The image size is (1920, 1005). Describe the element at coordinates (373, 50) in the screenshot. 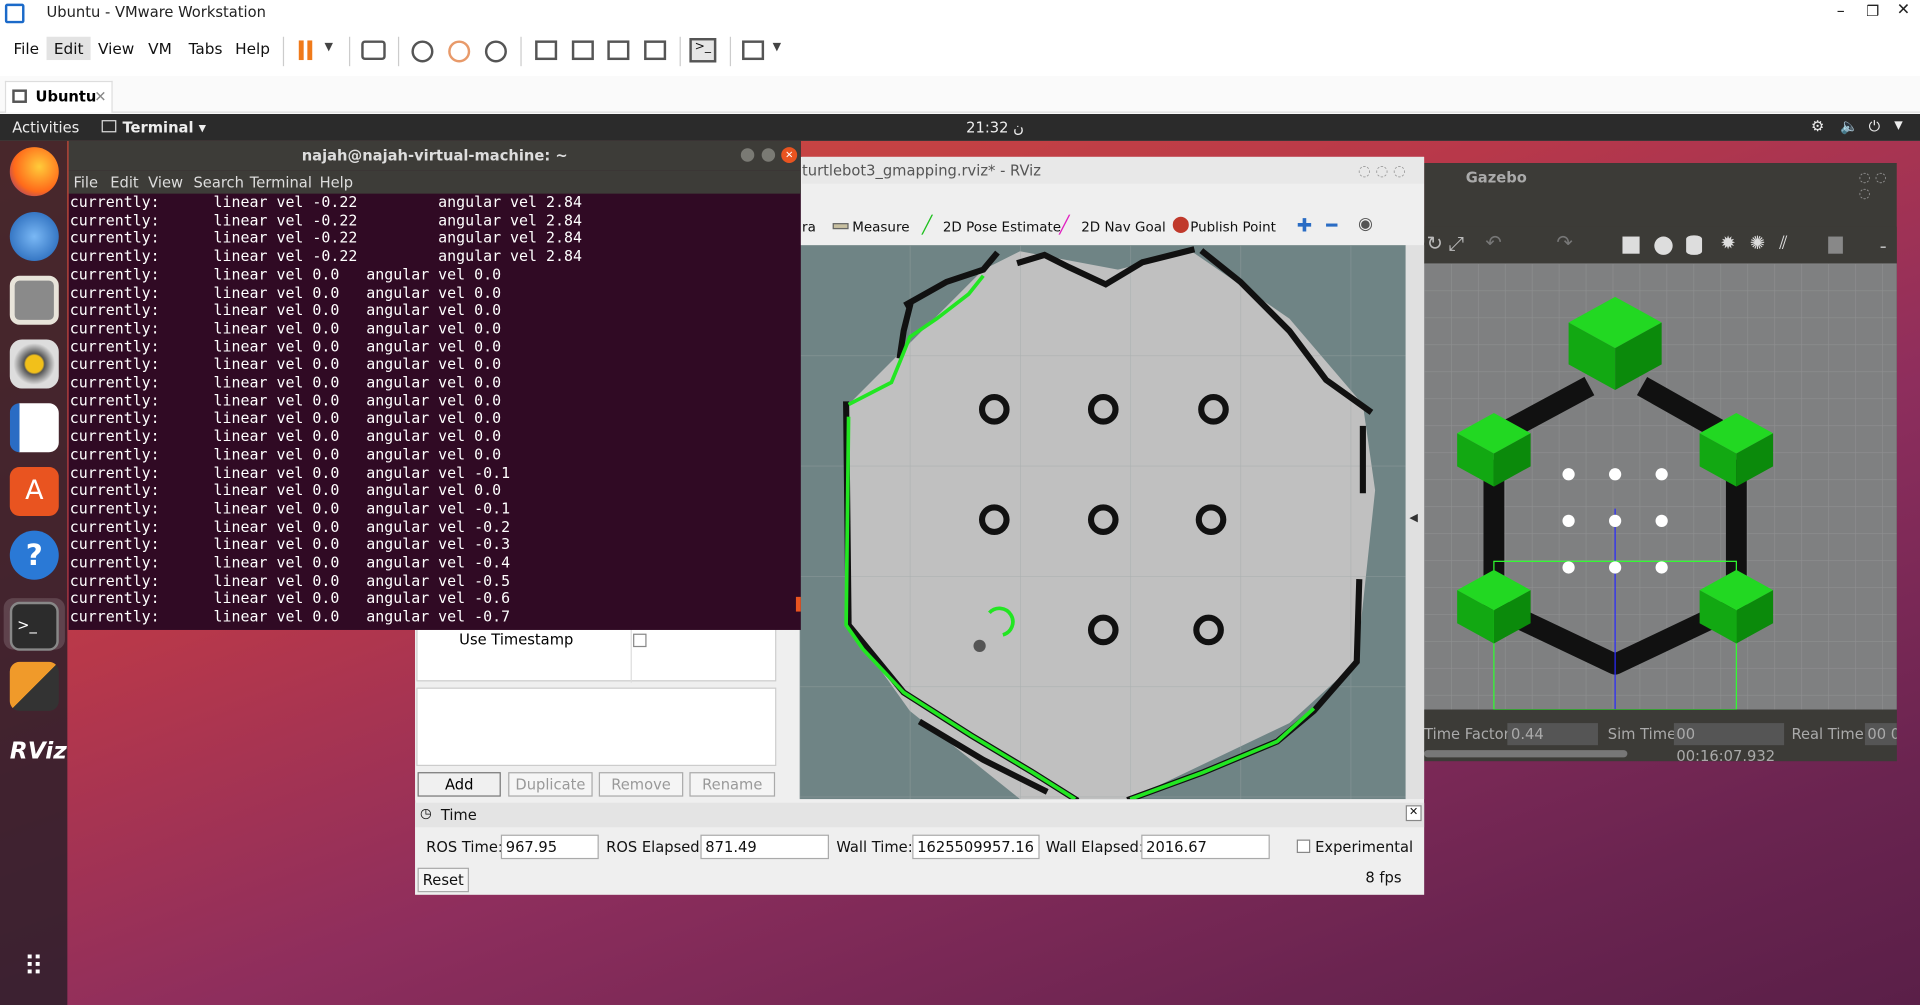

I see `send-keys-icon` at that location.